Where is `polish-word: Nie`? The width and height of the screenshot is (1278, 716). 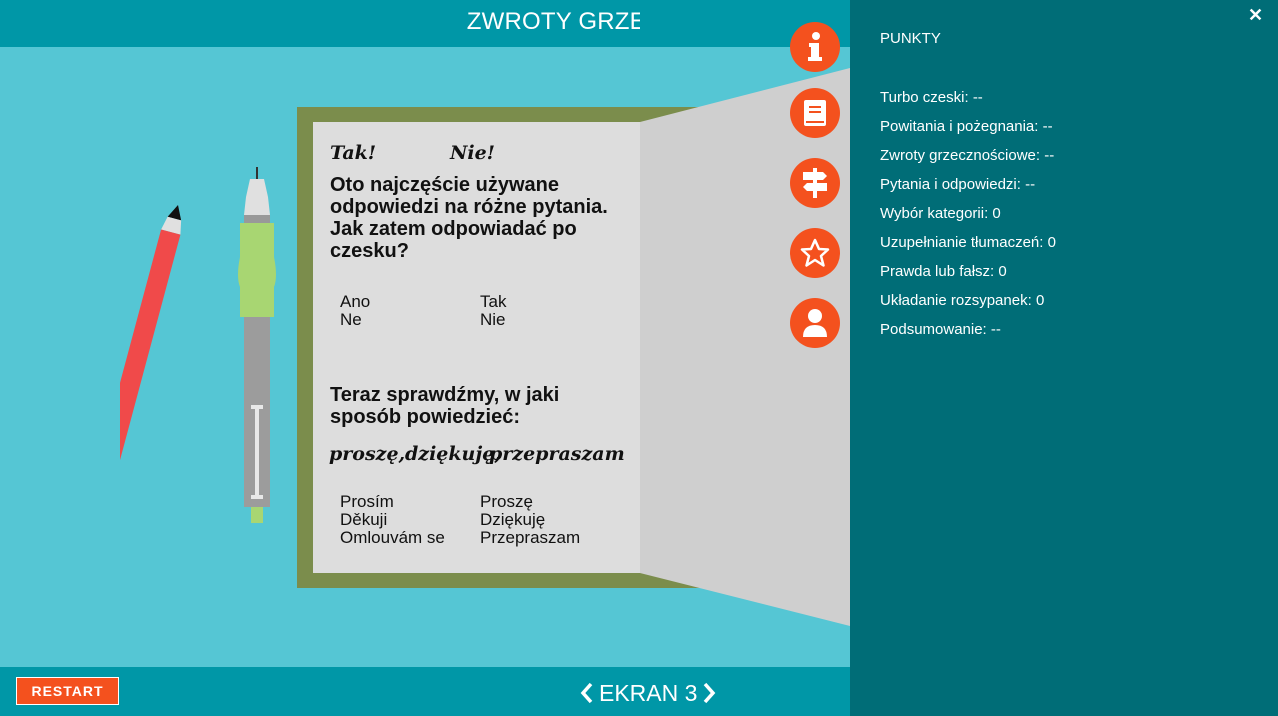 polish-word: Nie is located at coordinates (493, 319).